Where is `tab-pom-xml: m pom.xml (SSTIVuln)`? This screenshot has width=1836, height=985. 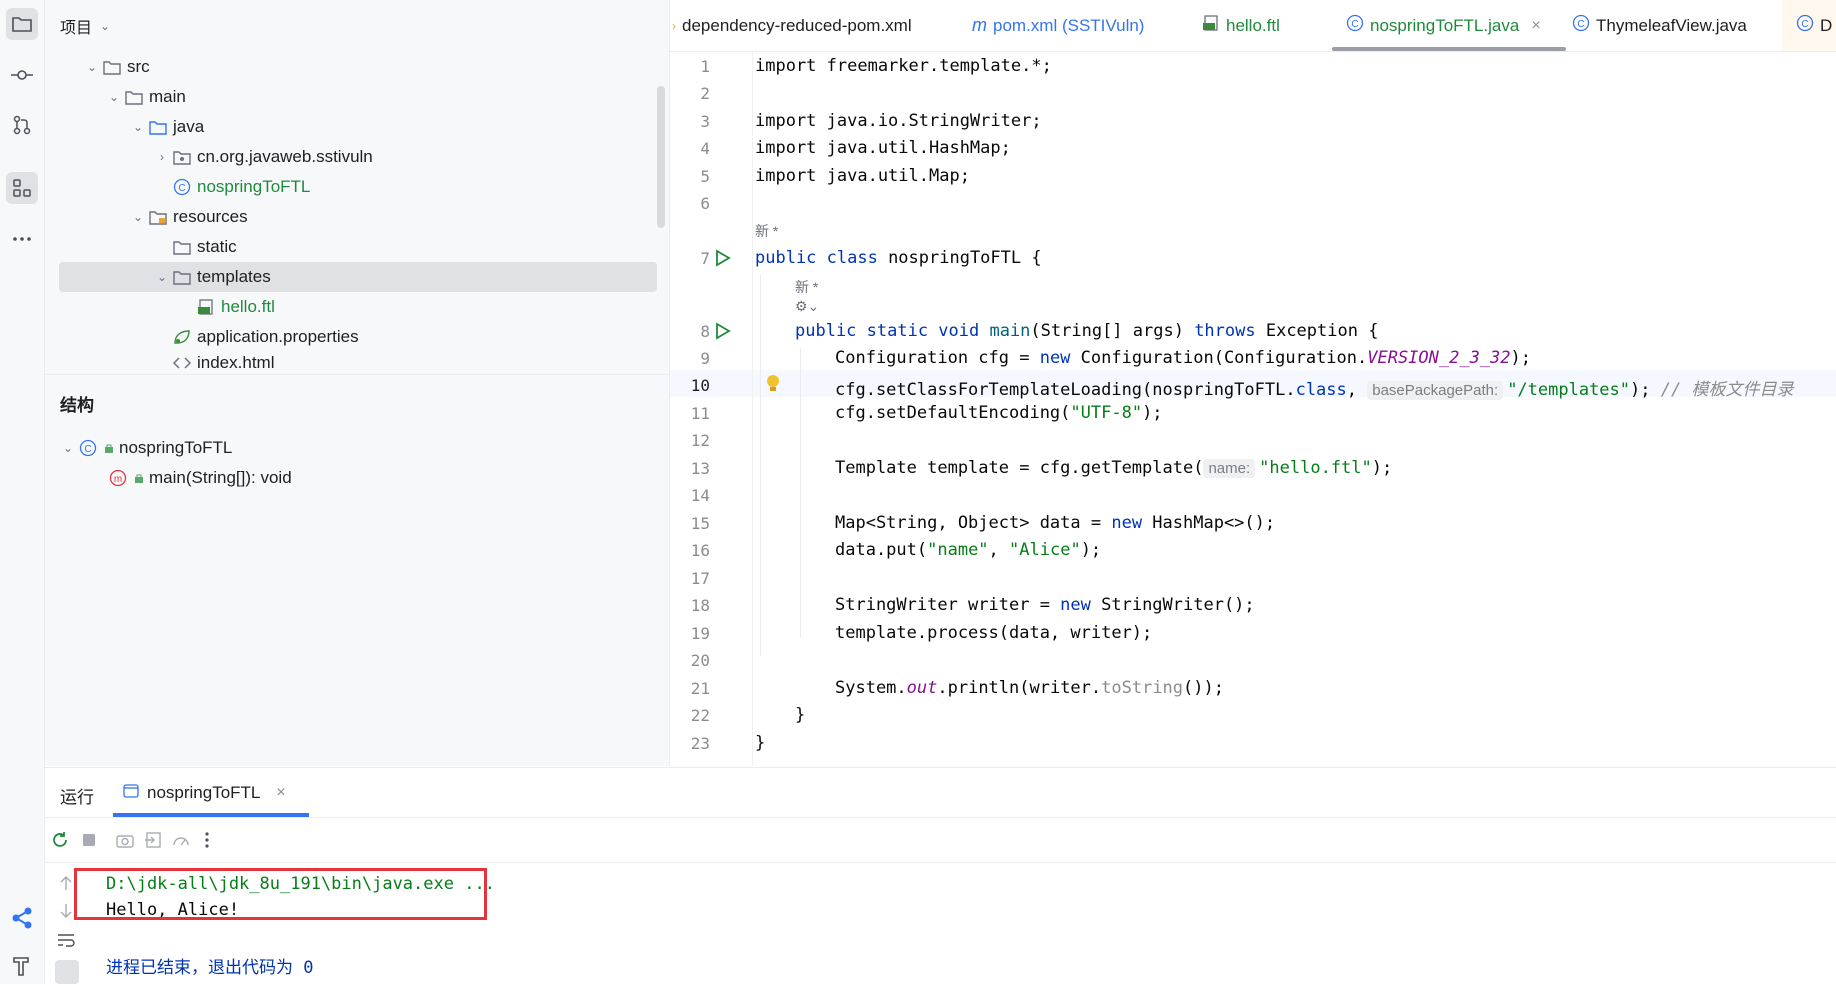 tab-pom-xml: m pom.xml (SSTIVuln) is located at coordinates (1058, 25).